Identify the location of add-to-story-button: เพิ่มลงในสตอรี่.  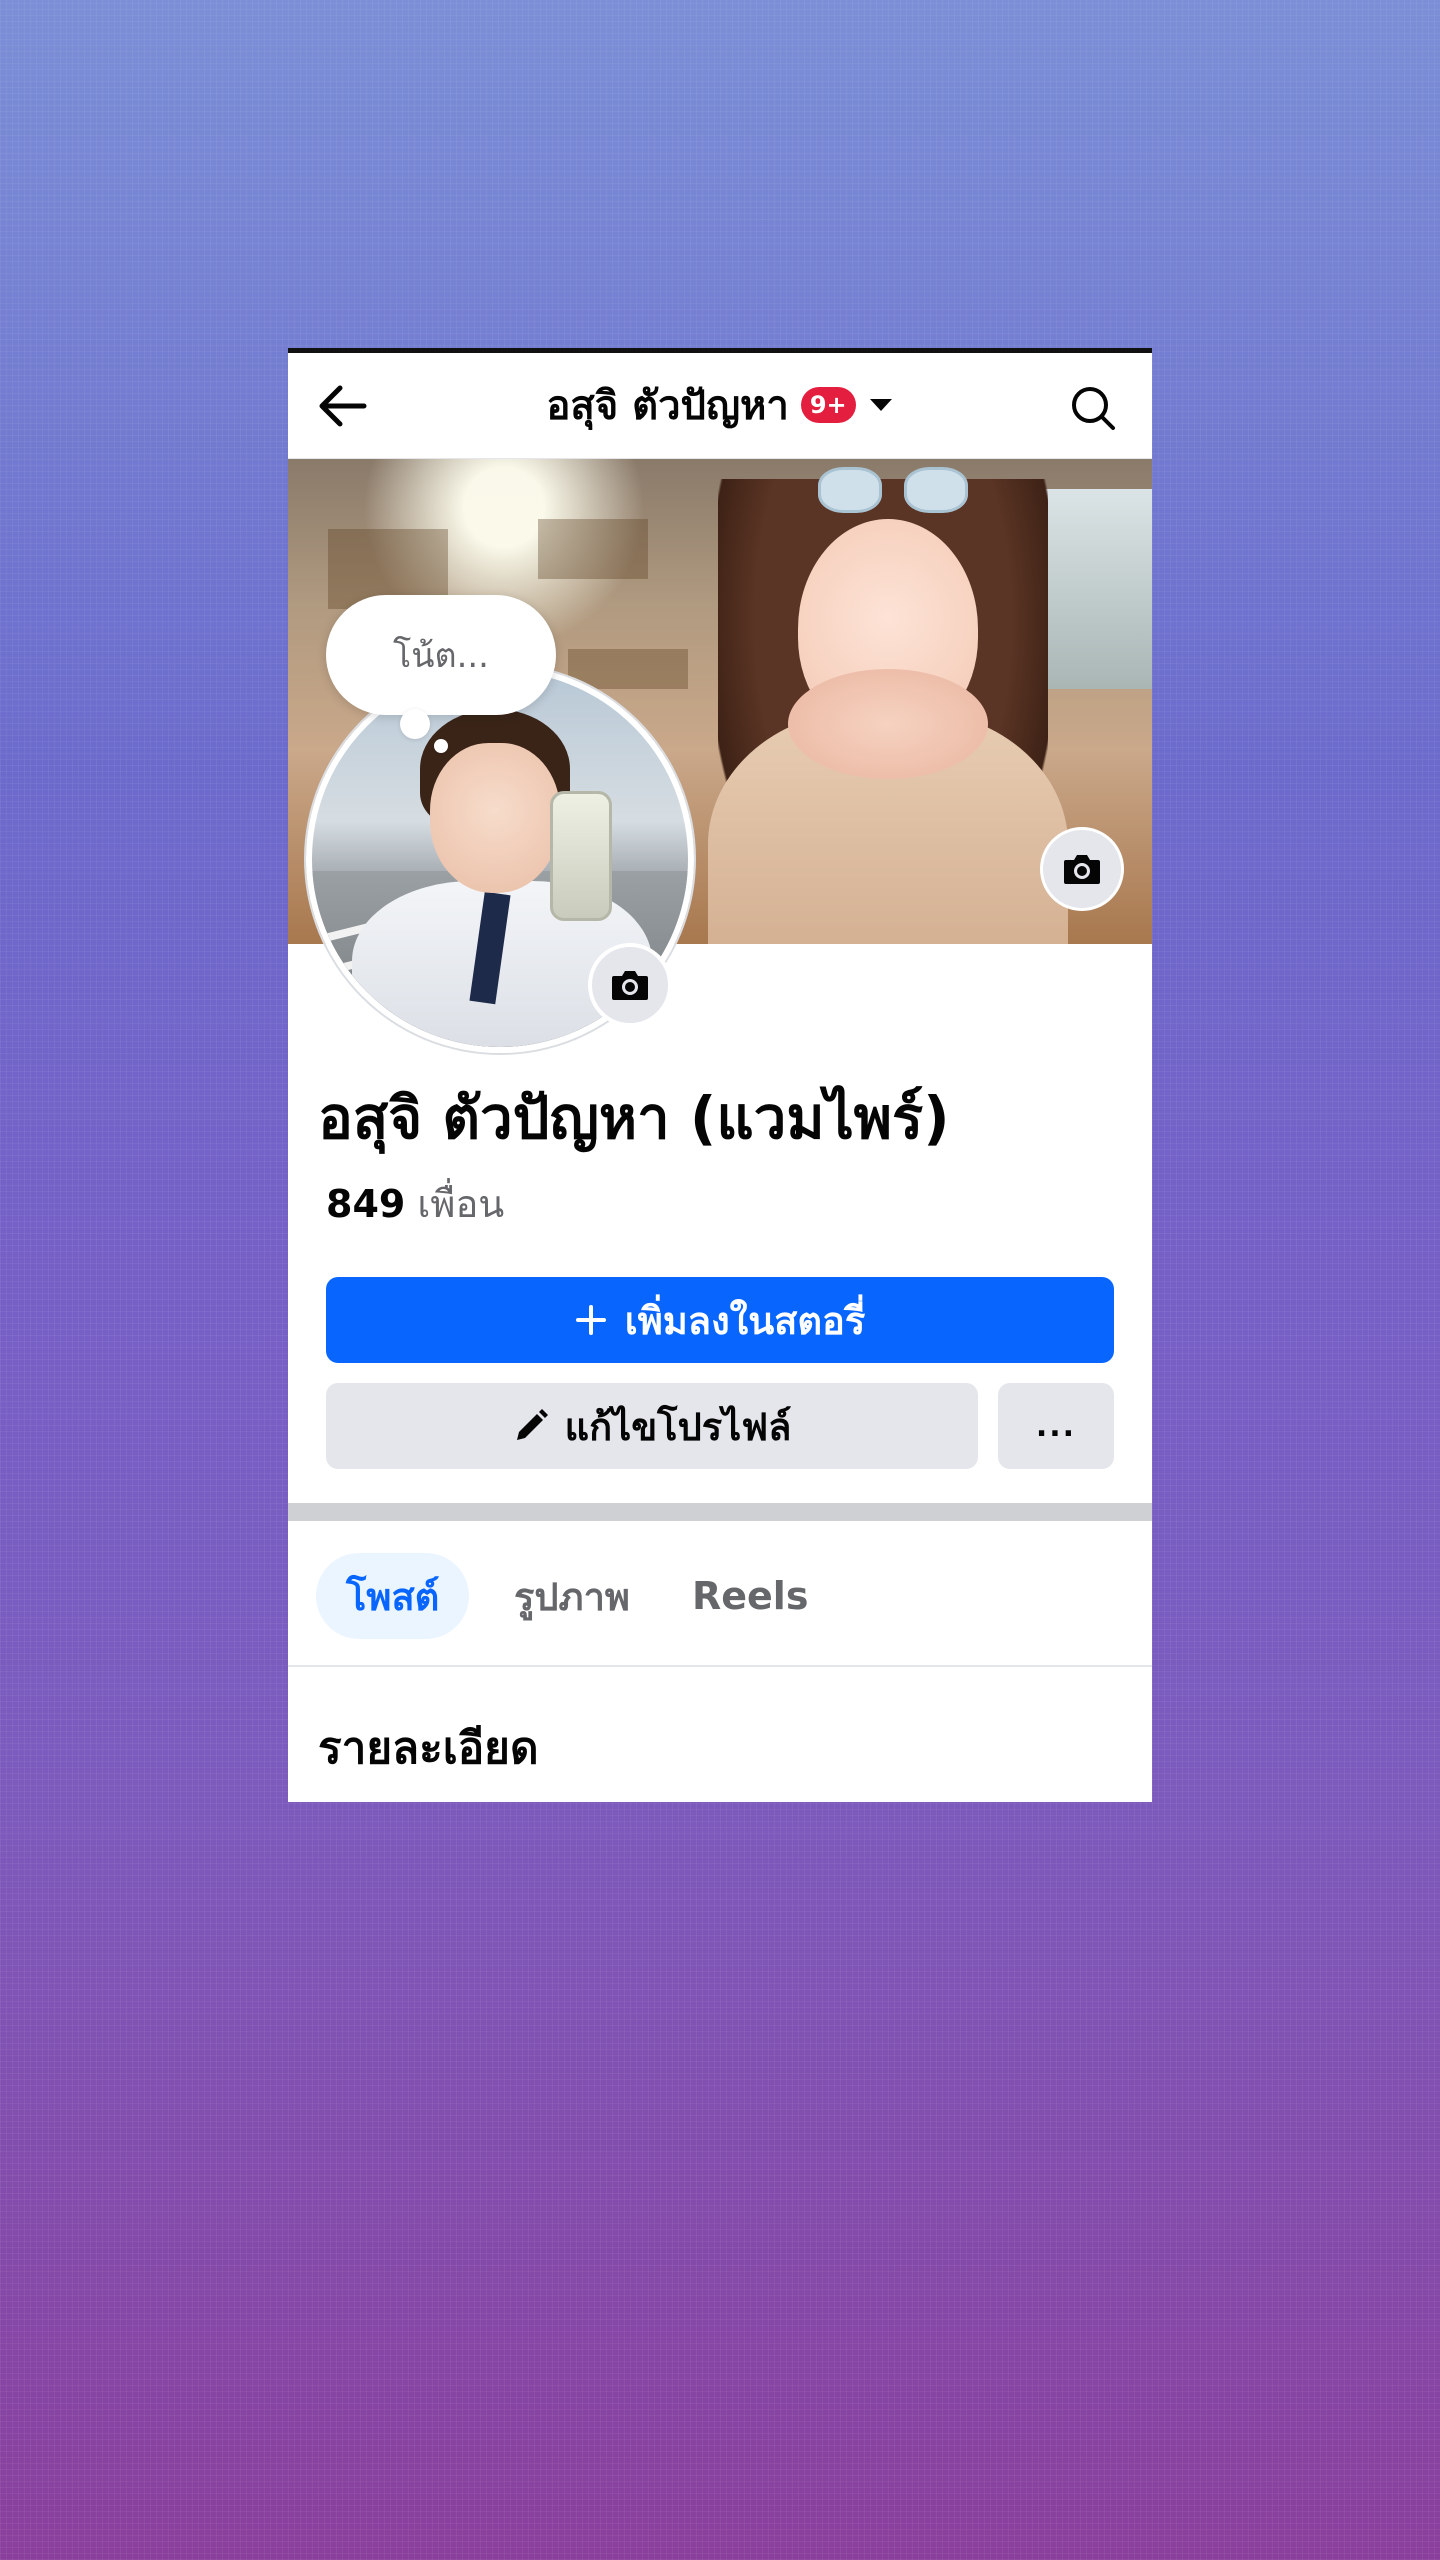
(720, 1320).